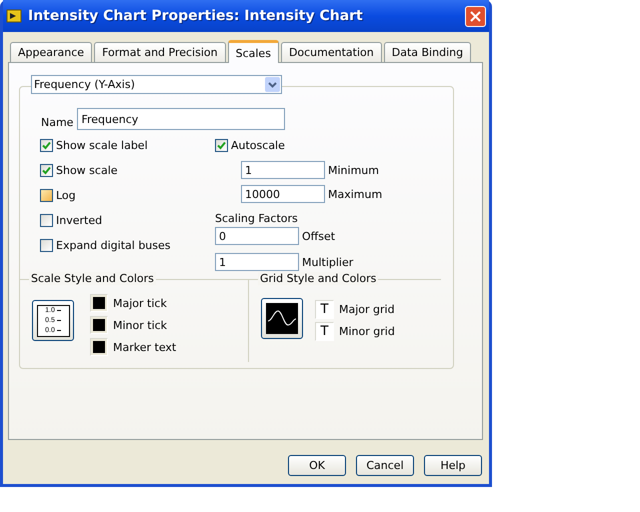  What do you see at coordinates (144, 347) in the screenshot?
I see `swatch-label: Marker text` at bounding box center [144, 347].